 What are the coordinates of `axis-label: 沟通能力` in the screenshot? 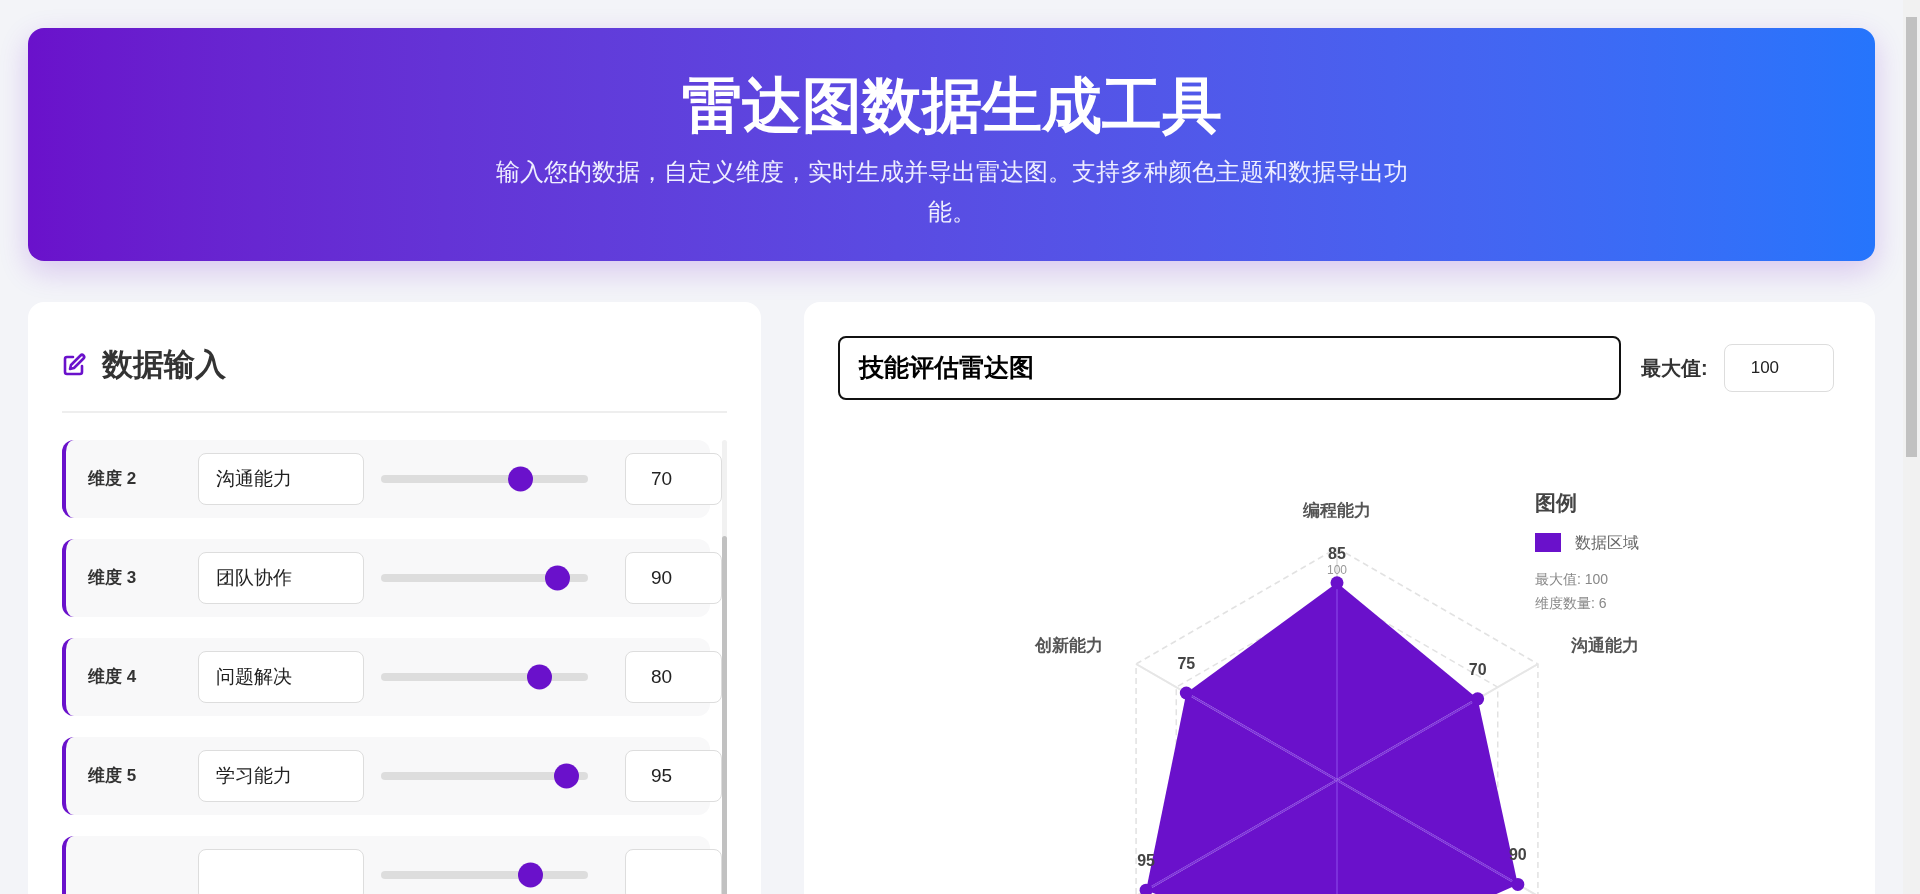 It's located at (1604, 645).